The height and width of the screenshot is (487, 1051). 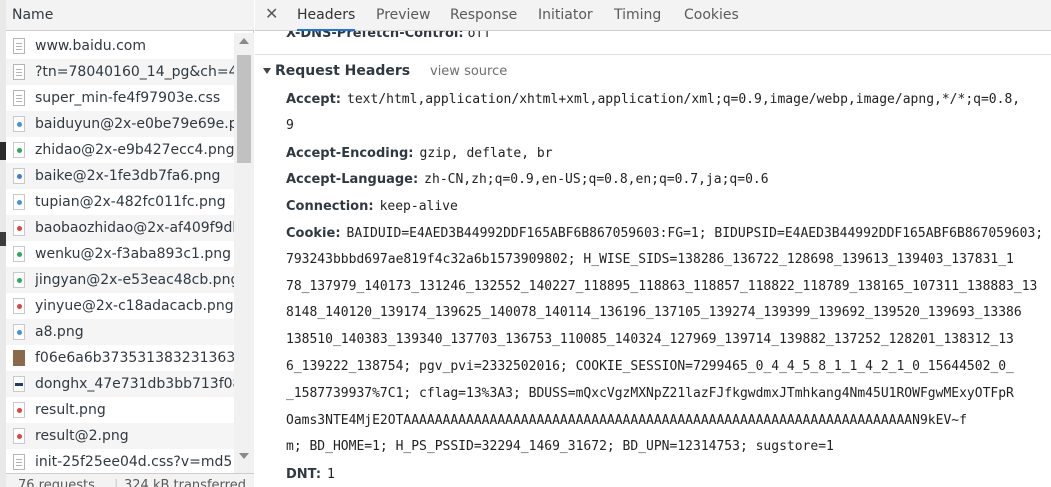 What do you see at coordinates (130, 15) in the screenshot?
I see `name-column-header: Name` at bounding box center [130, 15].